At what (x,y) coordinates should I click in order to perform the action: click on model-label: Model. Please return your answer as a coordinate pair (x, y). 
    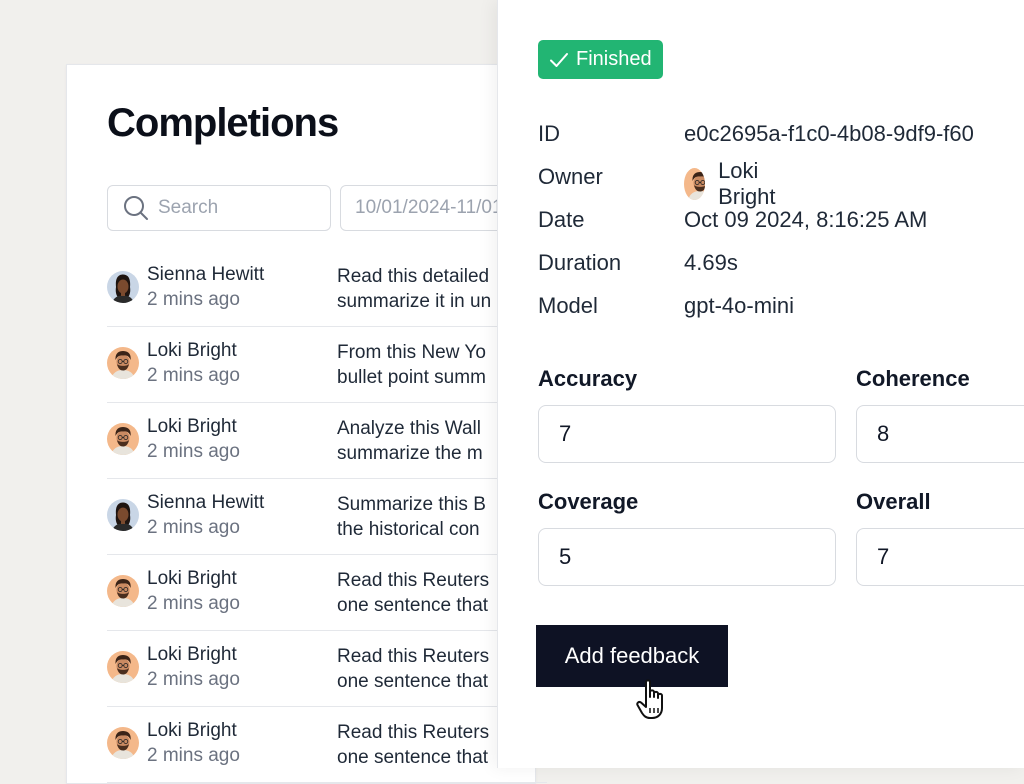
    Looking at the image, I should click on (568, 305).